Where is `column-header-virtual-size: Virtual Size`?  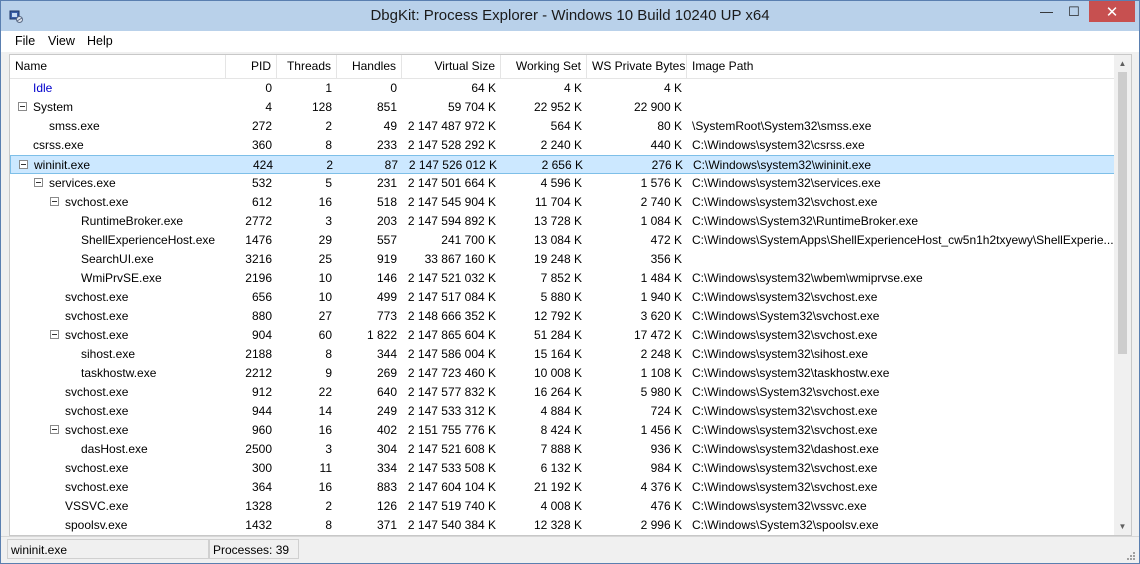
column-header-virtual-size: Virtual Size is located at coordinates (451, 66).